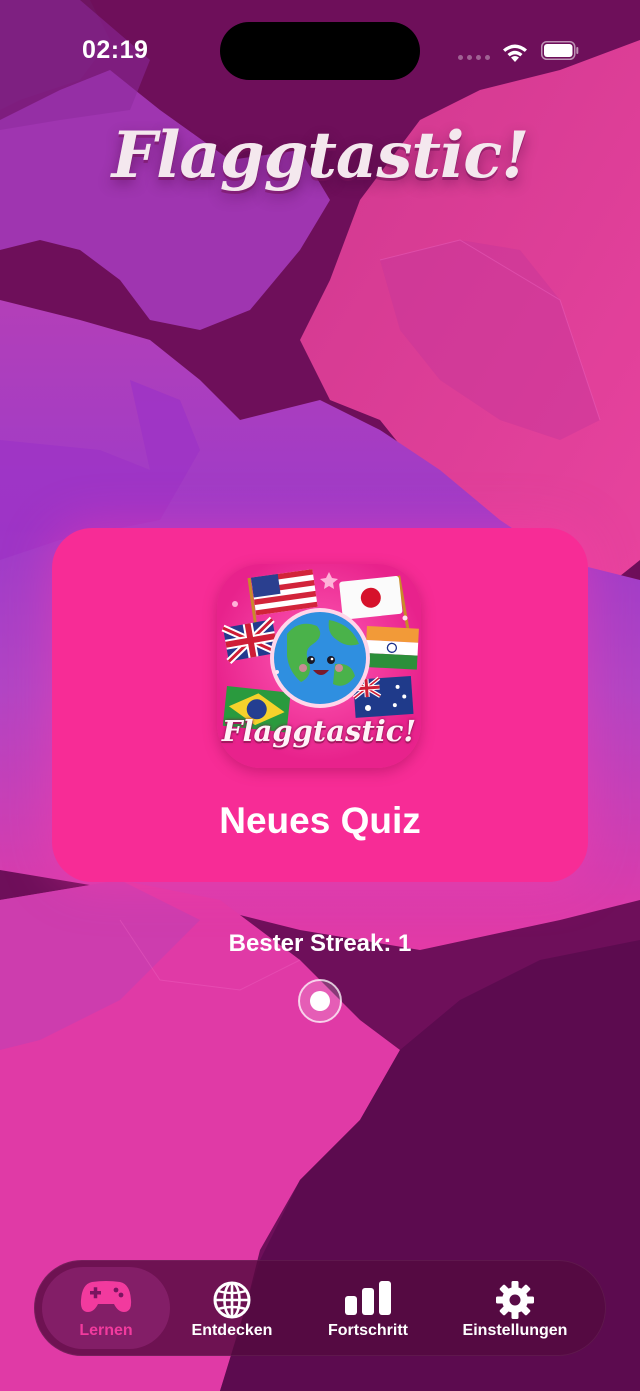  I want to click on new-quiz-label: Neues Quiz, so click(320, 820).